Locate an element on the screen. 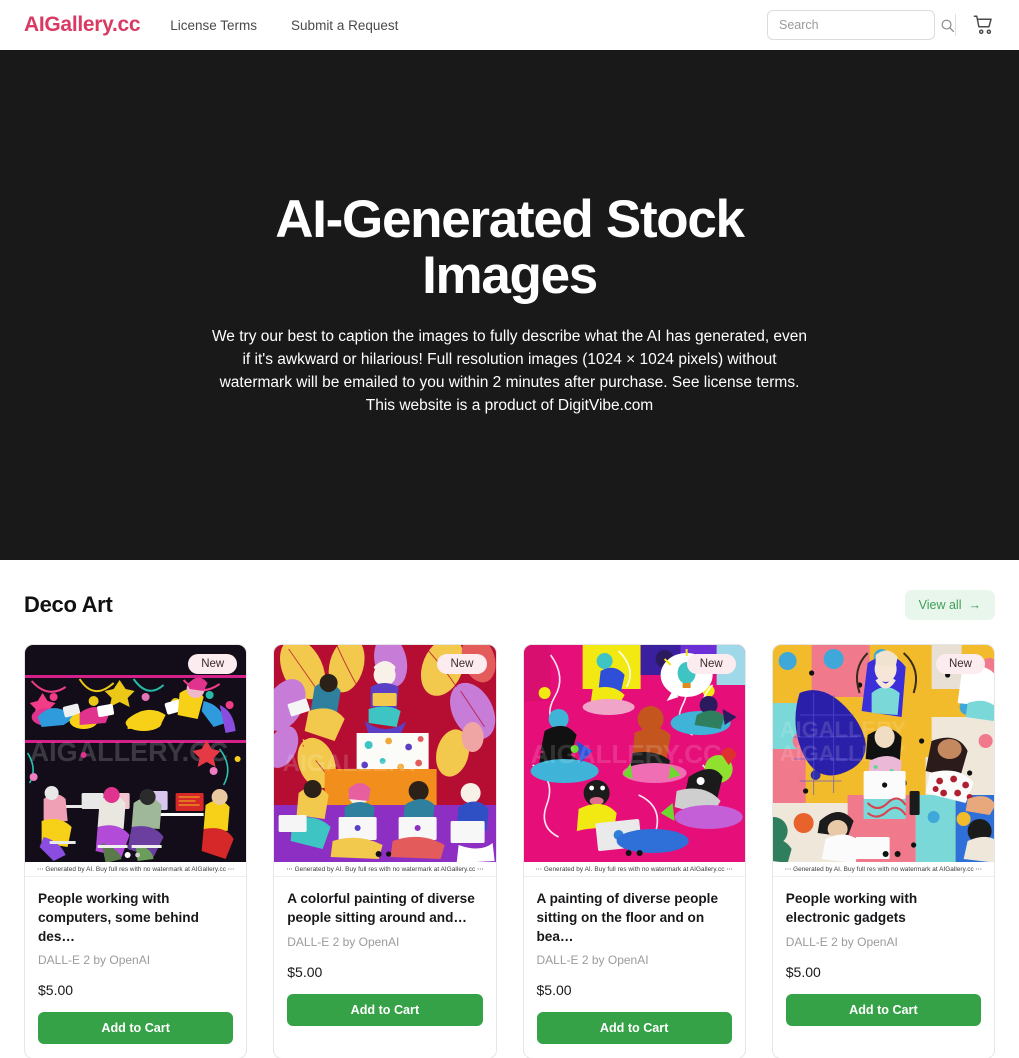 The height and width of the screenshot is (1058, 1019). shopping-cart-icon is located at coordinates (984, 25).